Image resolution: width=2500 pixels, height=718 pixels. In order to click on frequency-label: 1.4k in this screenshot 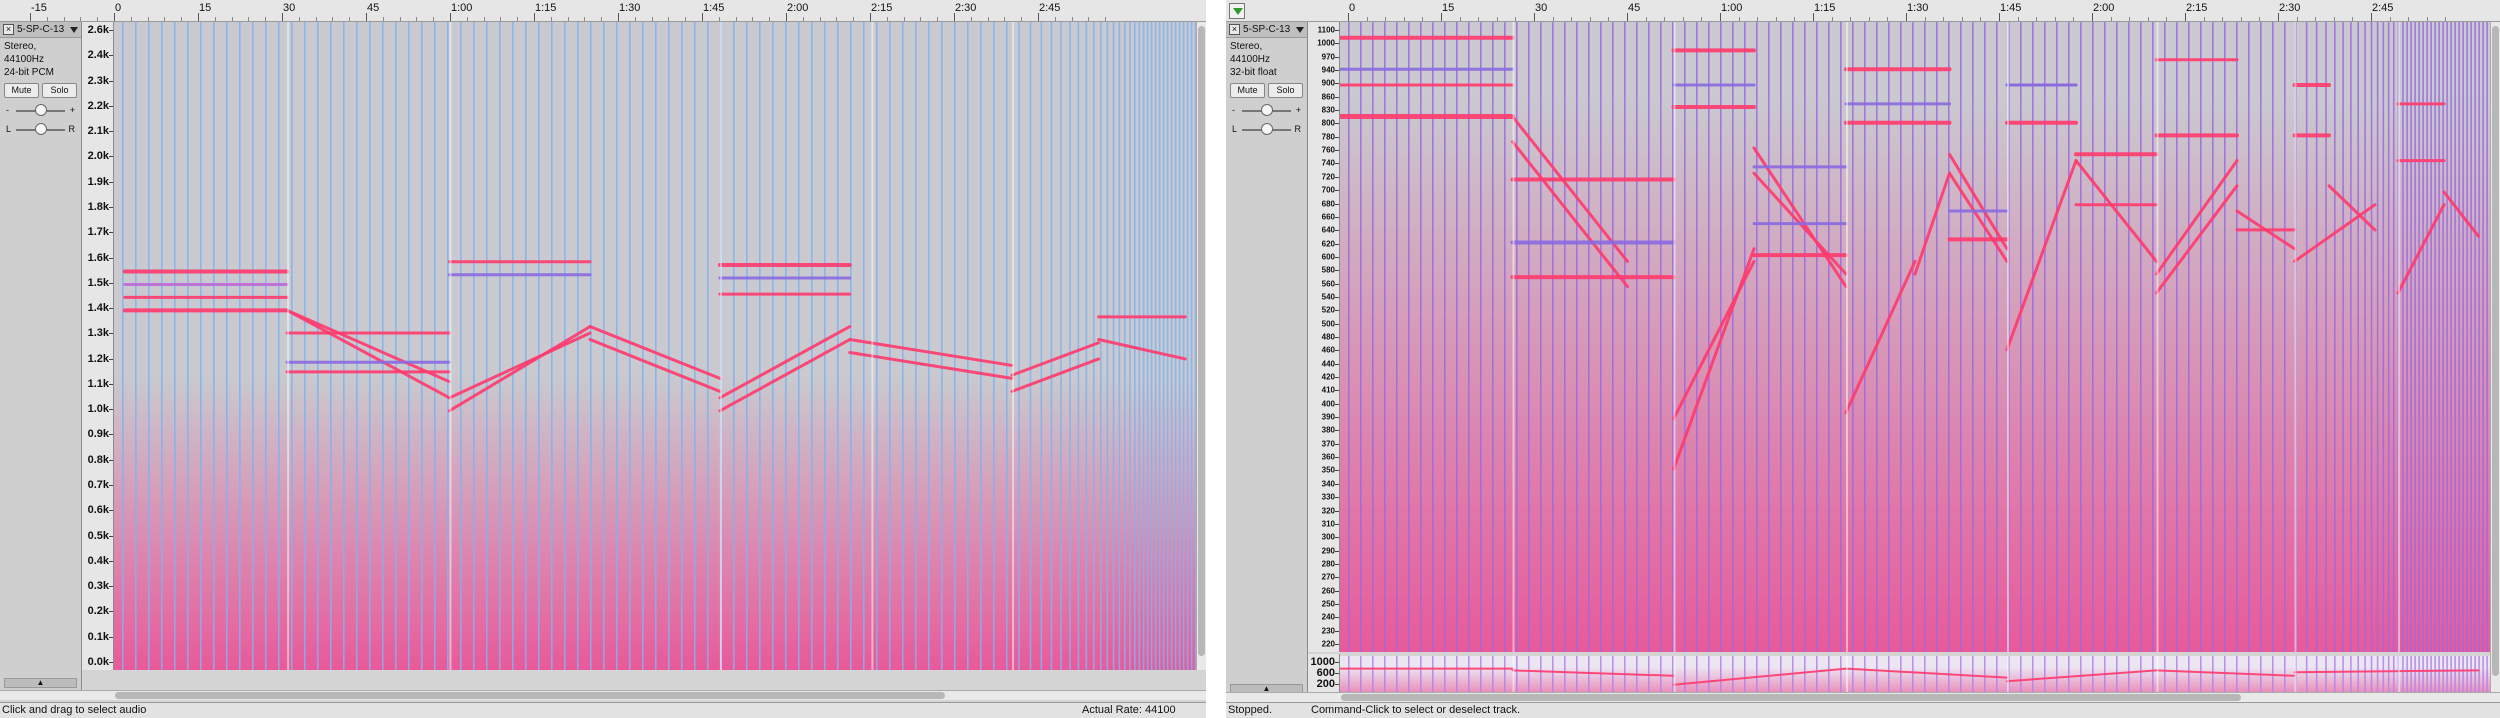, I will do `click(98, 308)`.